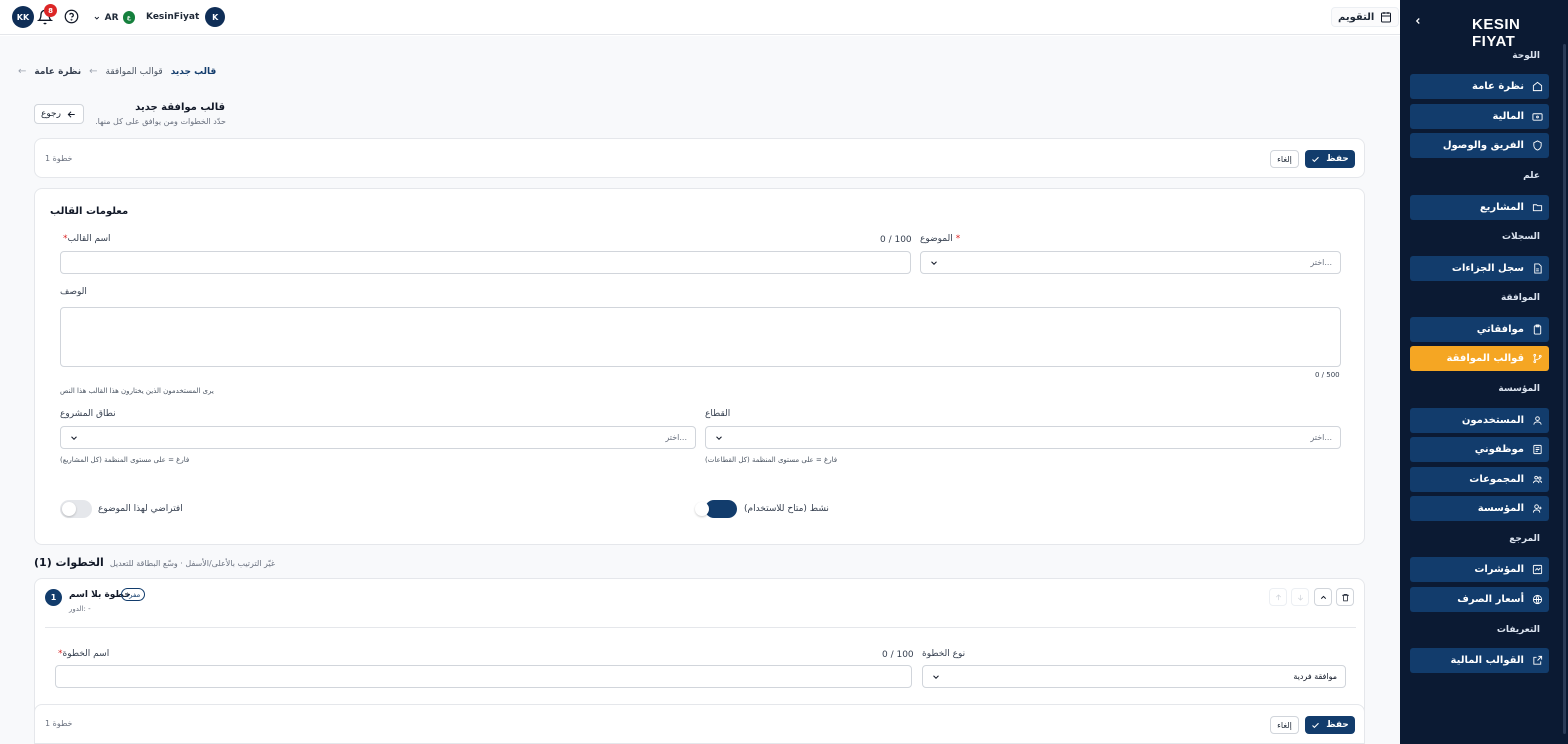  What do you see at coordinates (57, 72) in the screenshot?
I see `breadcrumb-item-overview: نظرة عامة` at bounding box center [57, 72].